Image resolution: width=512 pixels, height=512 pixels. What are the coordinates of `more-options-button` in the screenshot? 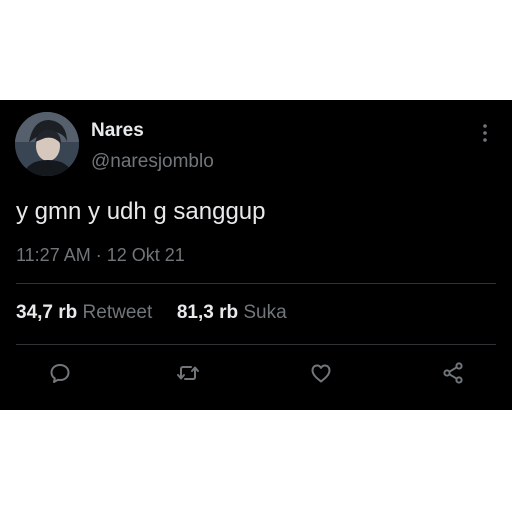 It's located at (485, 133).